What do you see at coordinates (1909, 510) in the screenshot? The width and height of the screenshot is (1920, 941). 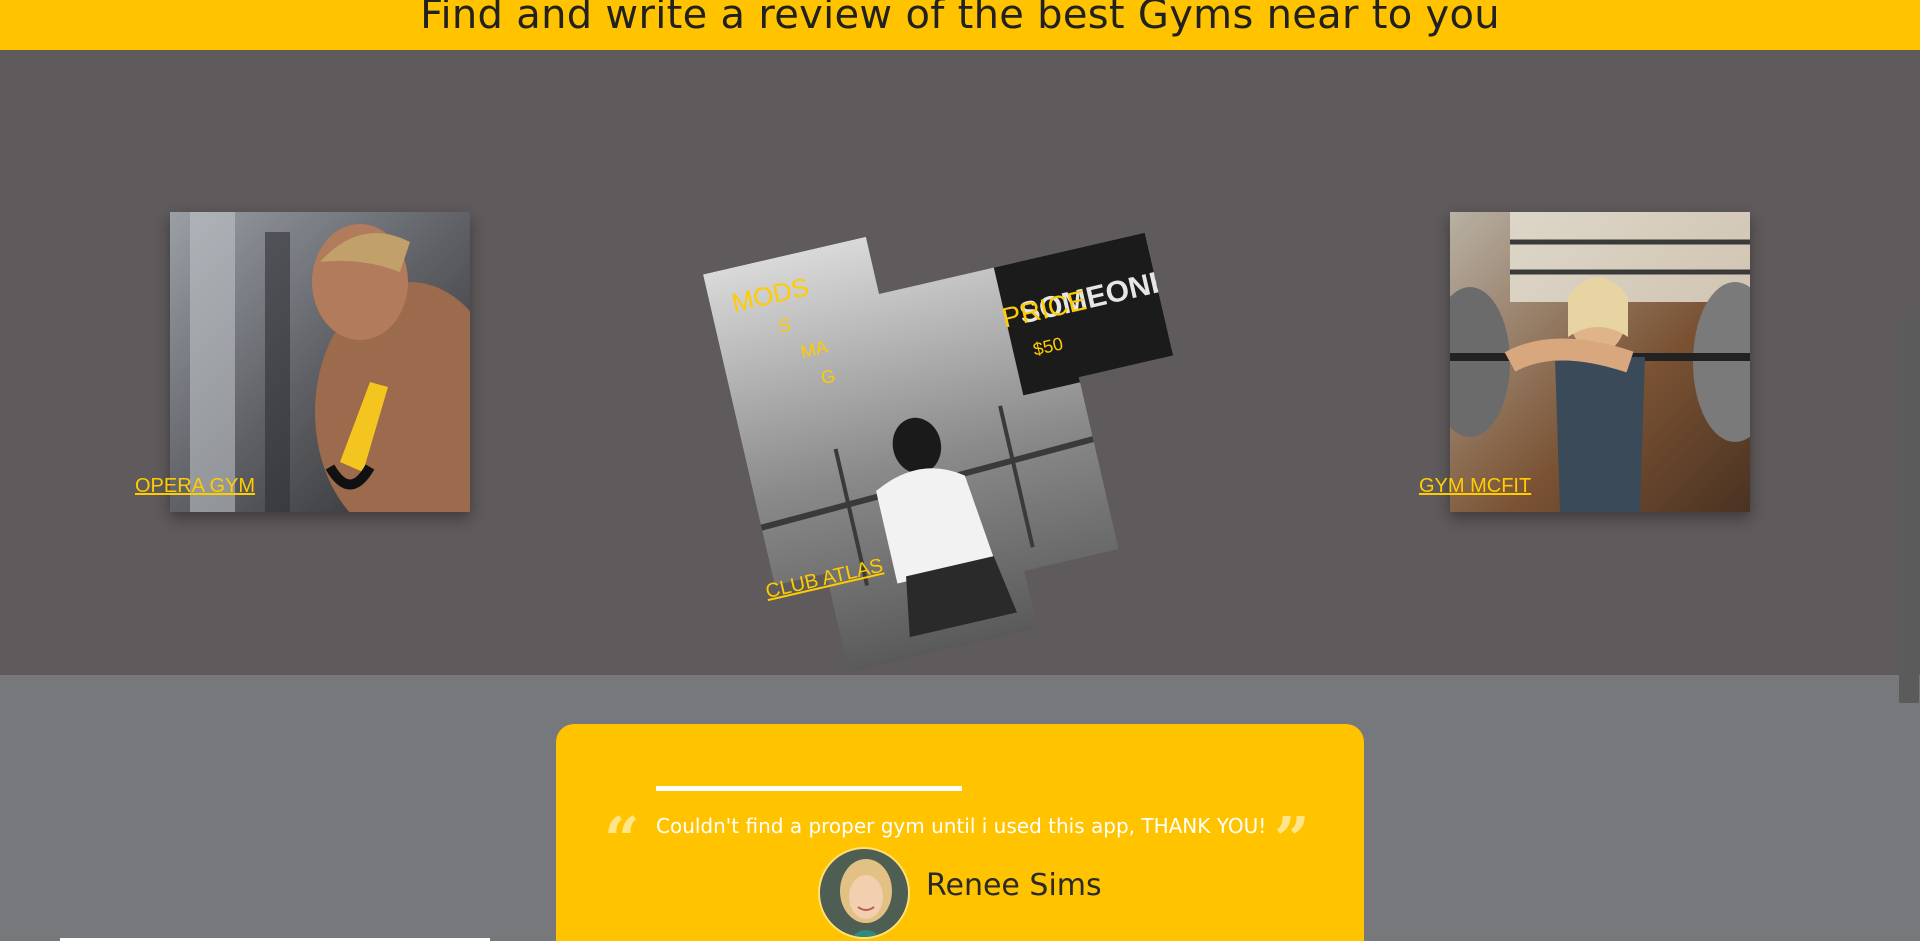 I see `vertical-scrollbar` at bounding box center [1909, 510].